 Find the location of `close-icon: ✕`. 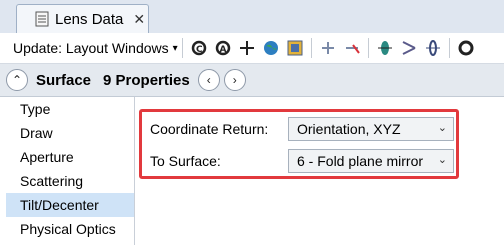

close-icon: ✕ is located at coordinates (139, 19).